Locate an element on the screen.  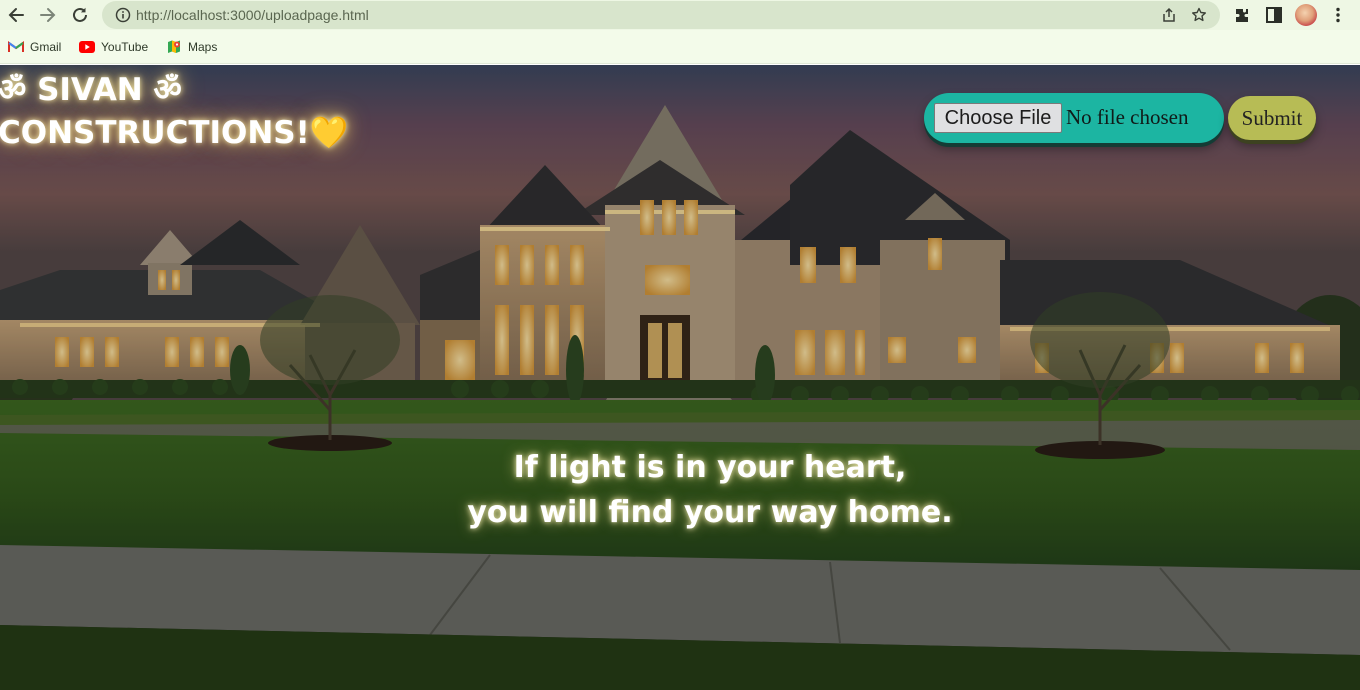
bookmark-gmail: Gmail is located at coordinates (34, 47).